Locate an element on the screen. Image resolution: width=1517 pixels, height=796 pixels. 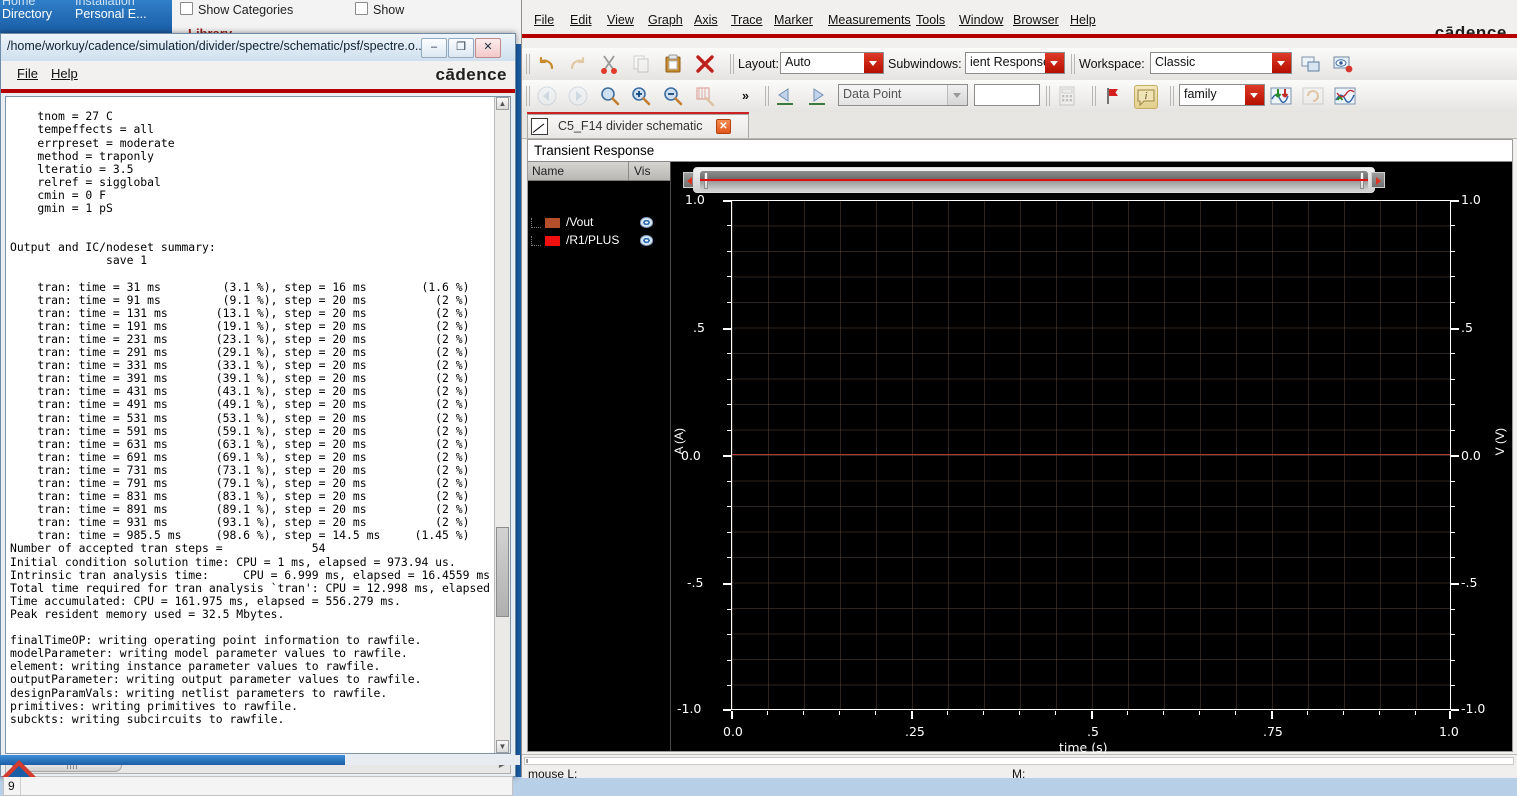
x-tick-5: 1.0 is located at coordinates (1449, 731).